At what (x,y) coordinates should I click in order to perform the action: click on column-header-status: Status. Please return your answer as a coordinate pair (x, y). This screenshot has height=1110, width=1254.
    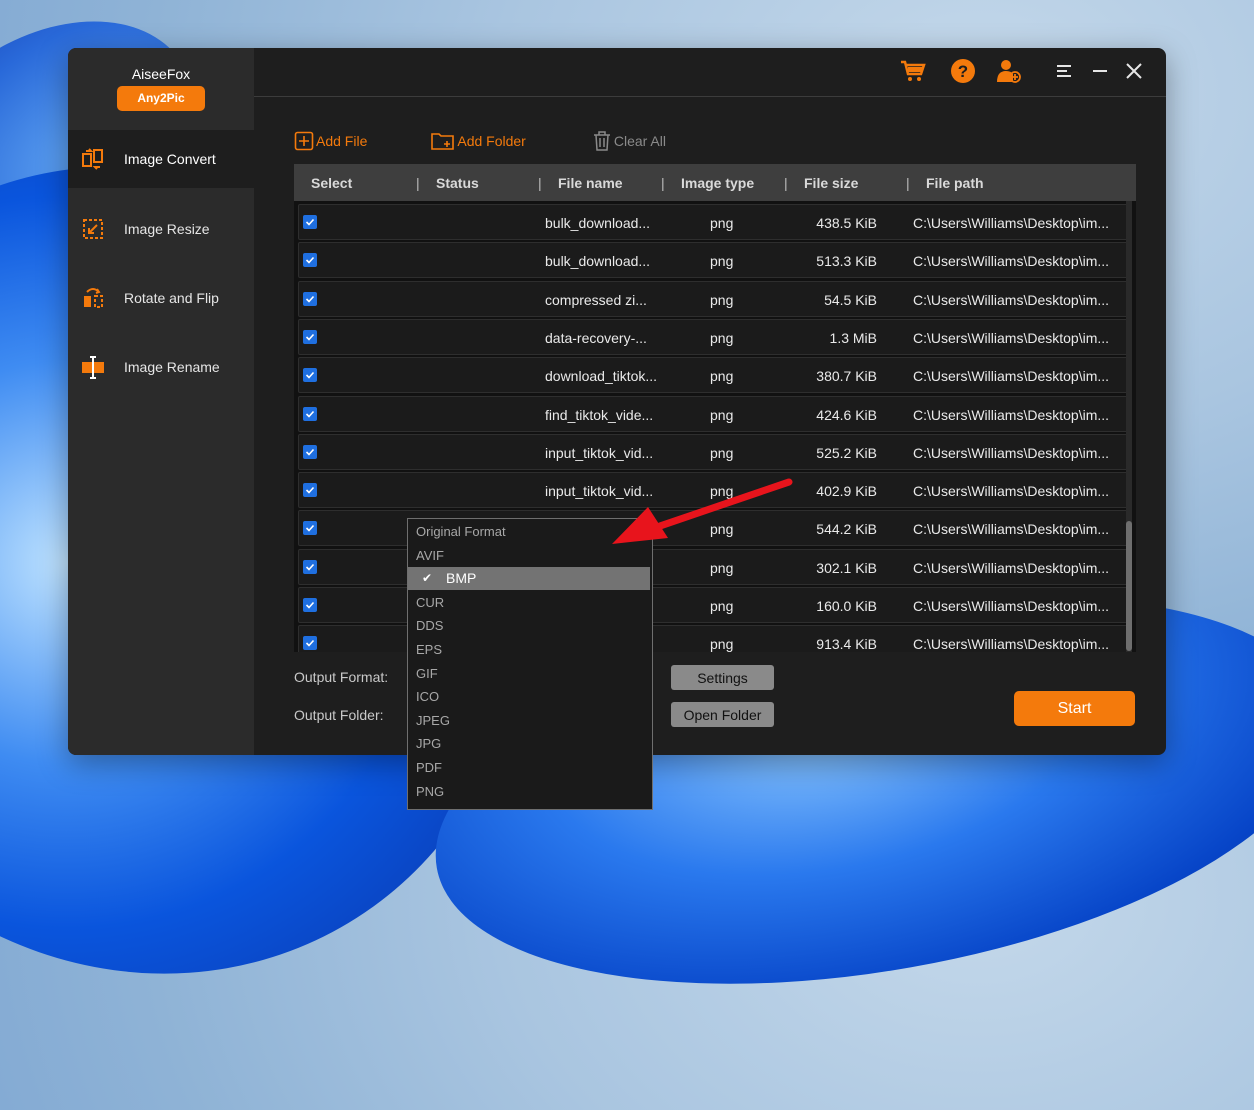
    Looking at the image, I should click on (457, 183).